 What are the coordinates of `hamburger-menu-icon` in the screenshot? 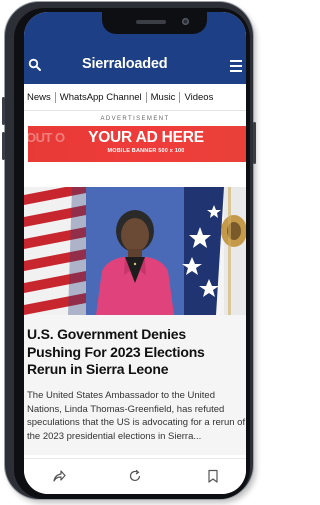 It's located at (236, 66).